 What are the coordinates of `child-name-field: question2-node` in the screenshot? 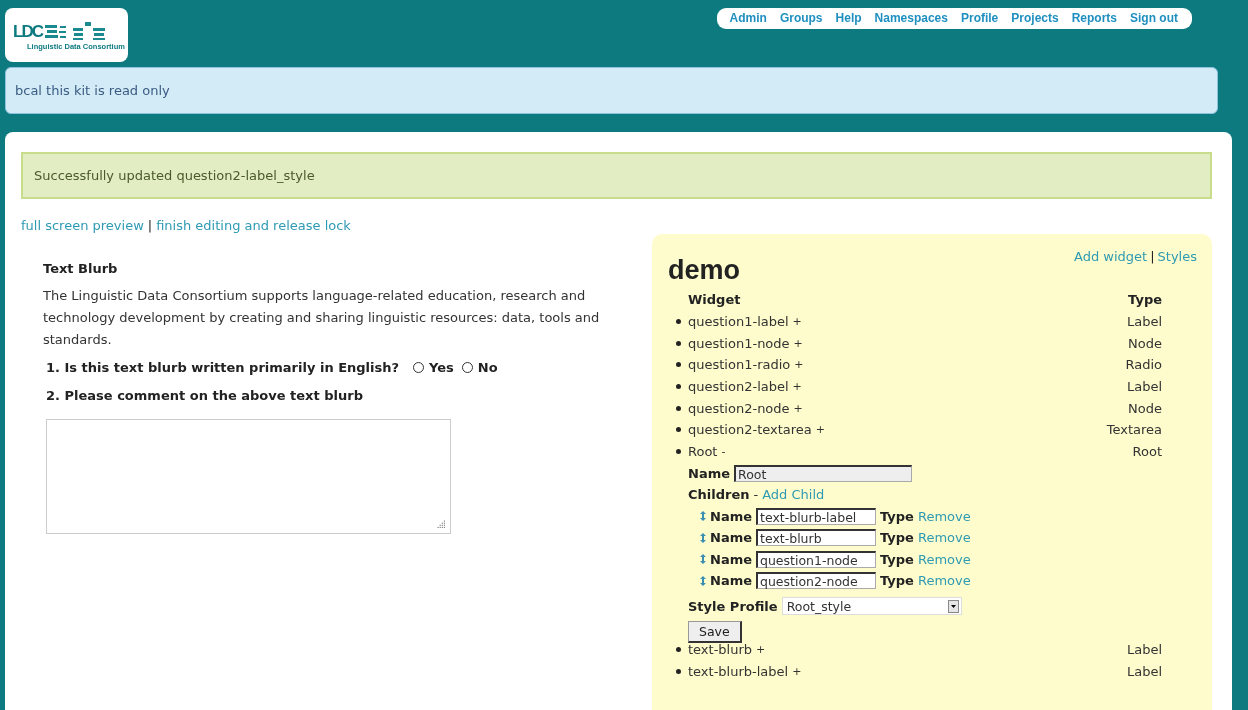 It's located at (816, 581).